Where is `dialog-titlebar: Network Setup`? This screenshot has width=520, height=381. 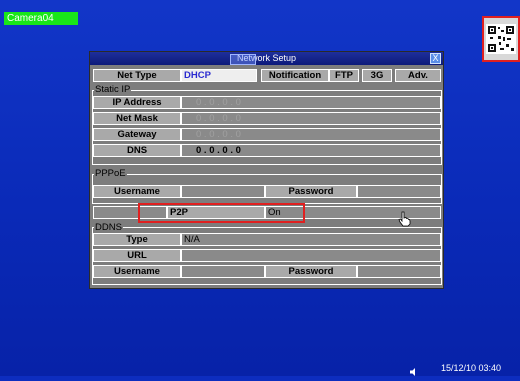
dialog-titlebar: Network Setup is located at coordinates (266, 58).